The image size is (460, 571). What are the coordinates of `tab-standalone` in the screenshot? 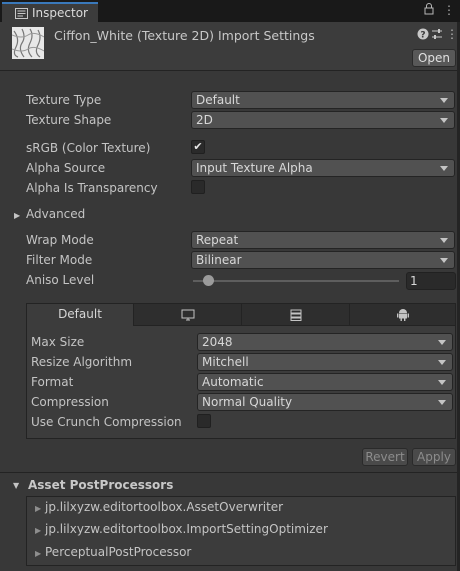 It's located at (188, 315).